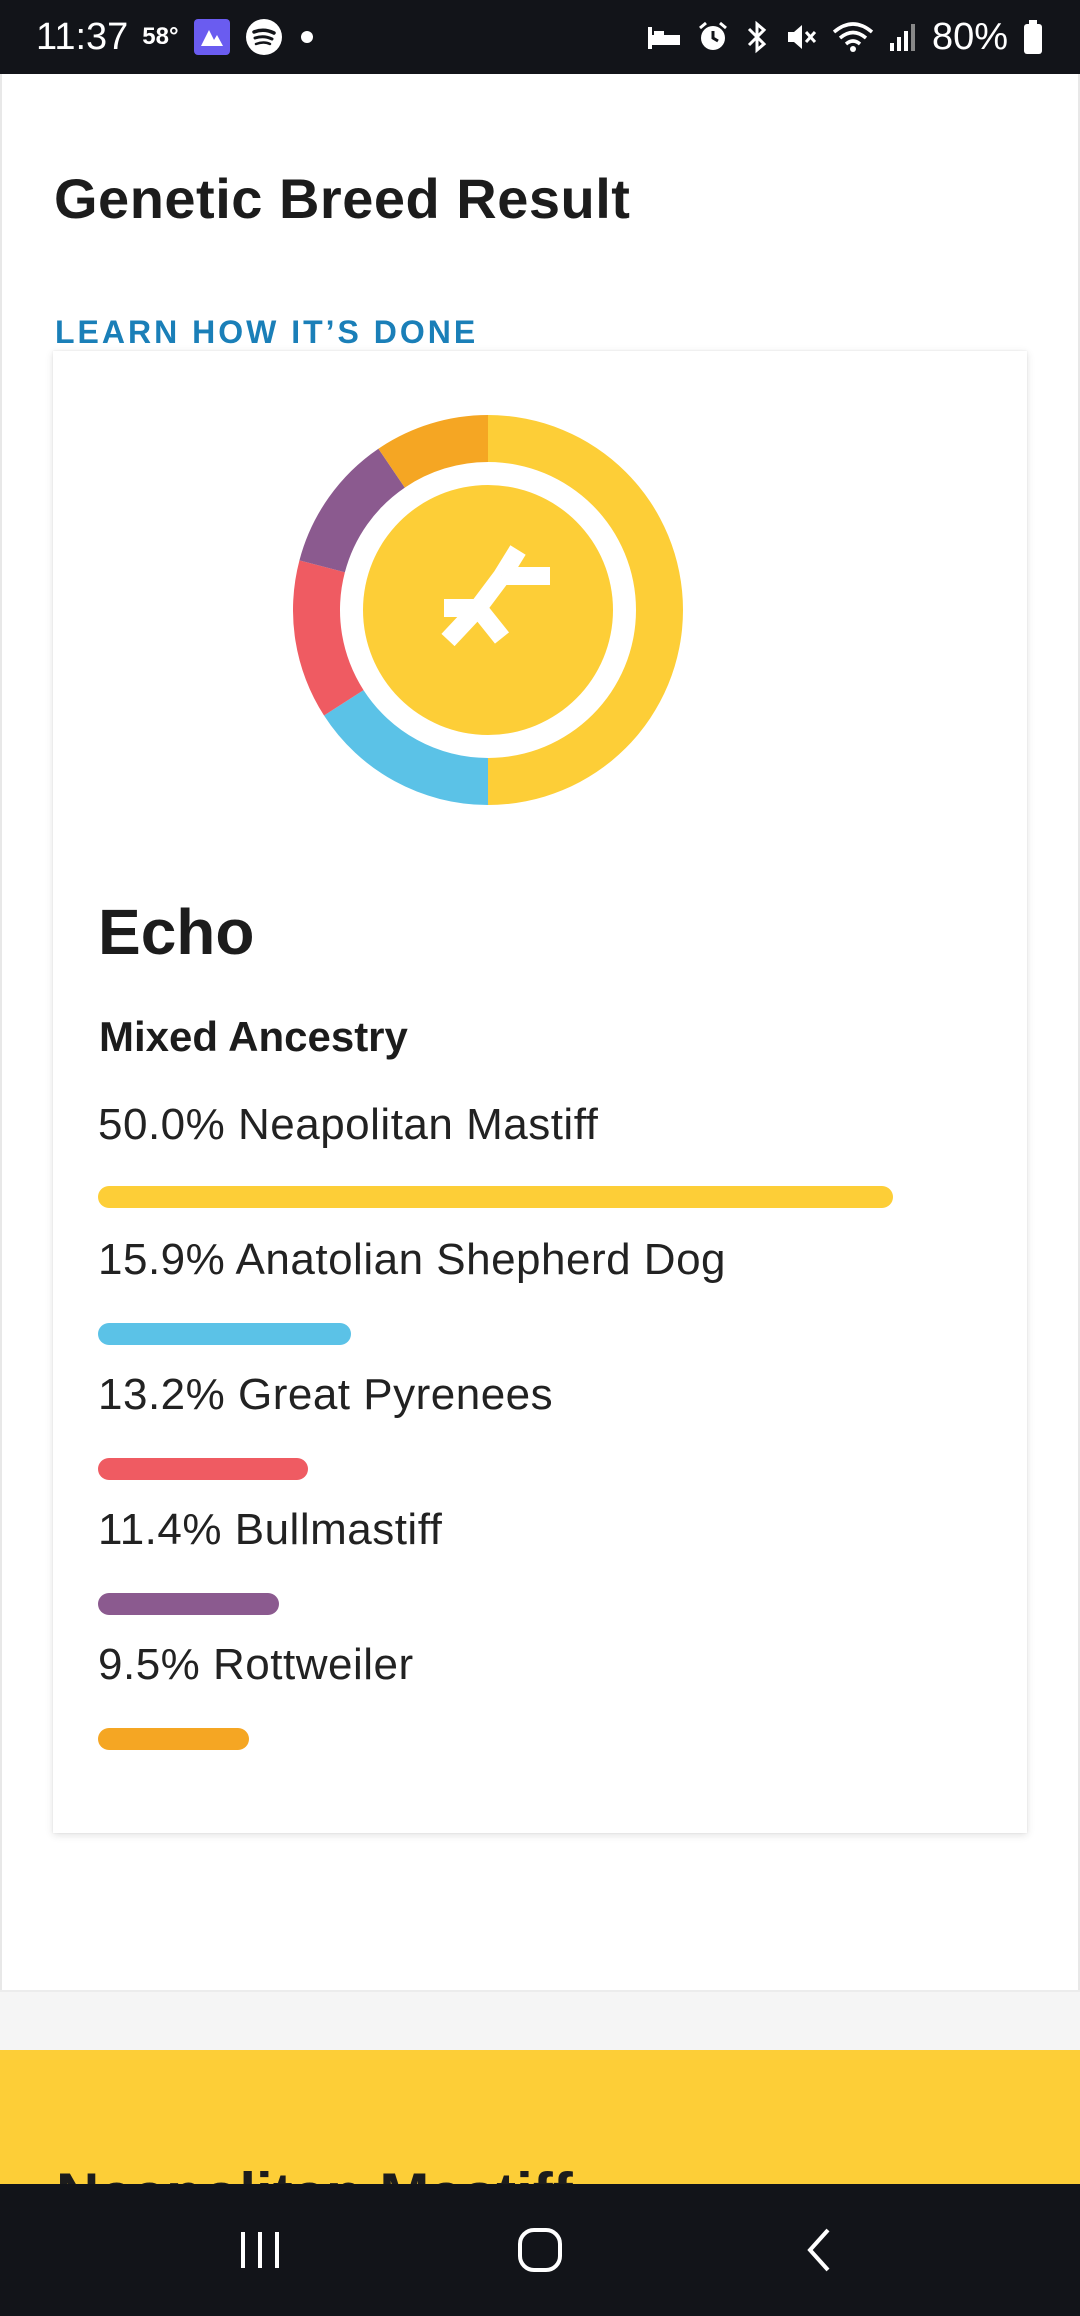 The image size is (1080, 2316). Describe the element at coordinates (969, 36) in the screenshot. I see `battery-percent: 80%` at that location.